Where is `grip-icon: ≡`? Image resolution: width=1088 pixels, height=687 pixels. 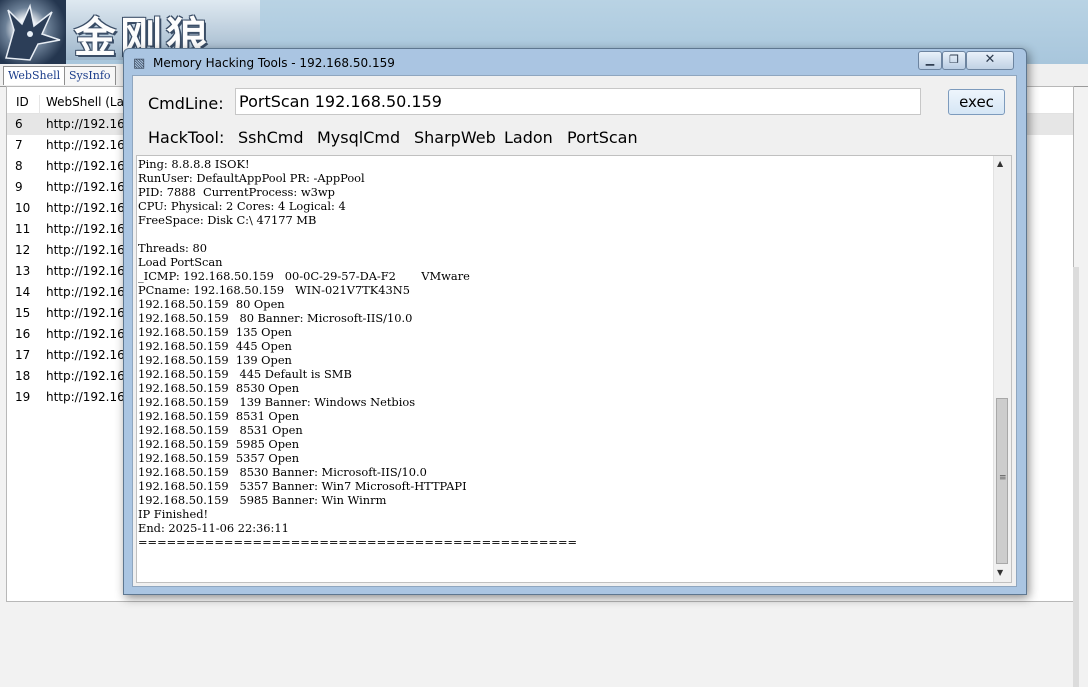 grip-icon: ≡ is located at coordinates (1003, 478).